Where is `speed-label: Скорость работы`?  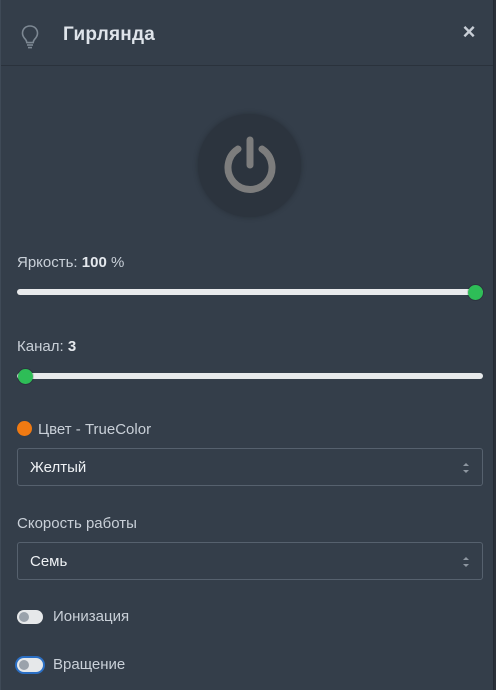
speed-label: Скорость работы is located at coordinates (77, 523).